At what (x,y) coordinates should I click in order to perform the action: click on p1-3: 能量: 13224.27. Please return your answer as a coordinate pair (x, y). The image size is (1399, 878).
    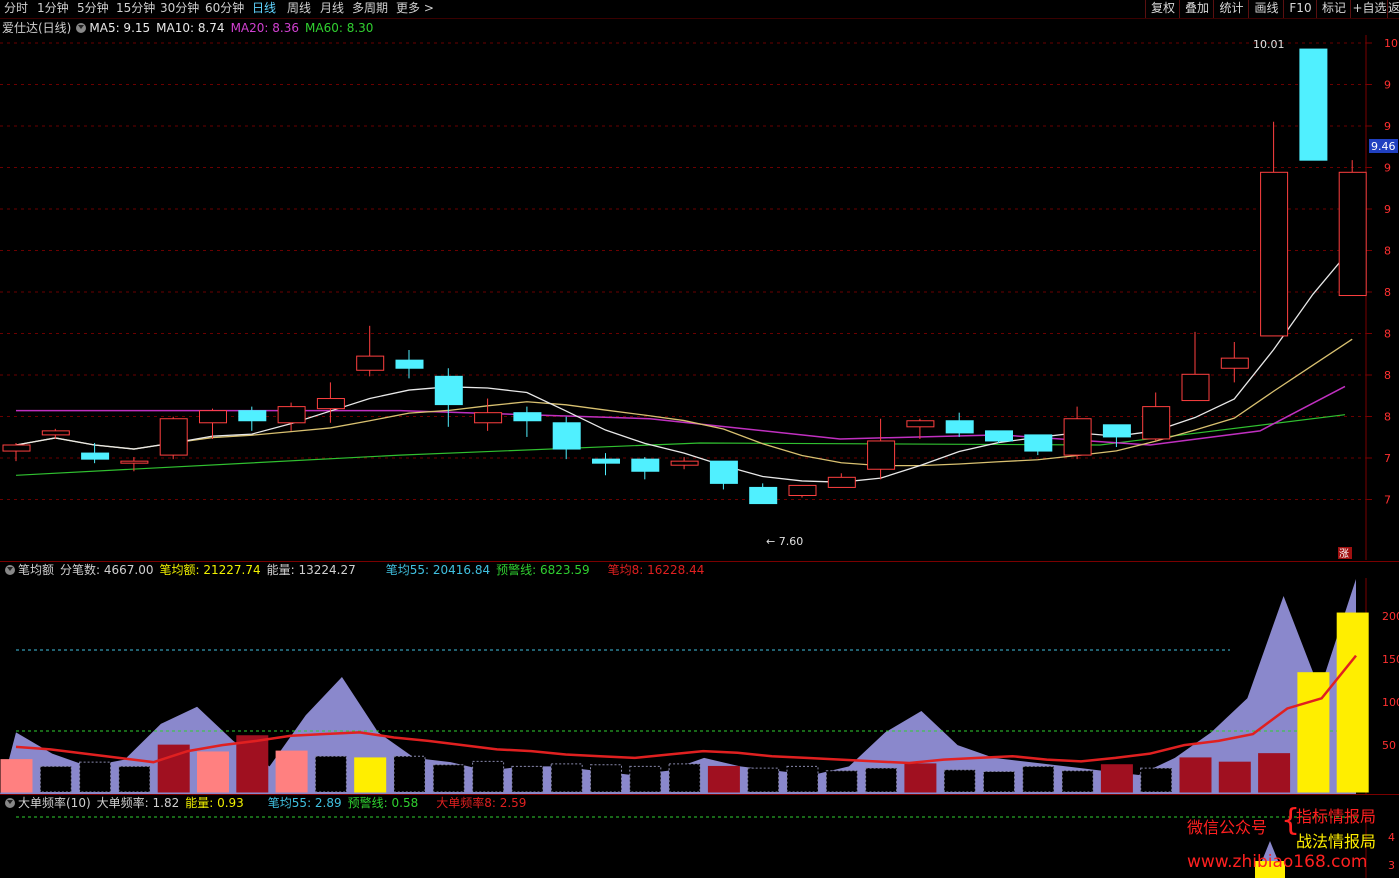
    Looking at the image, I should click on (311, 570).